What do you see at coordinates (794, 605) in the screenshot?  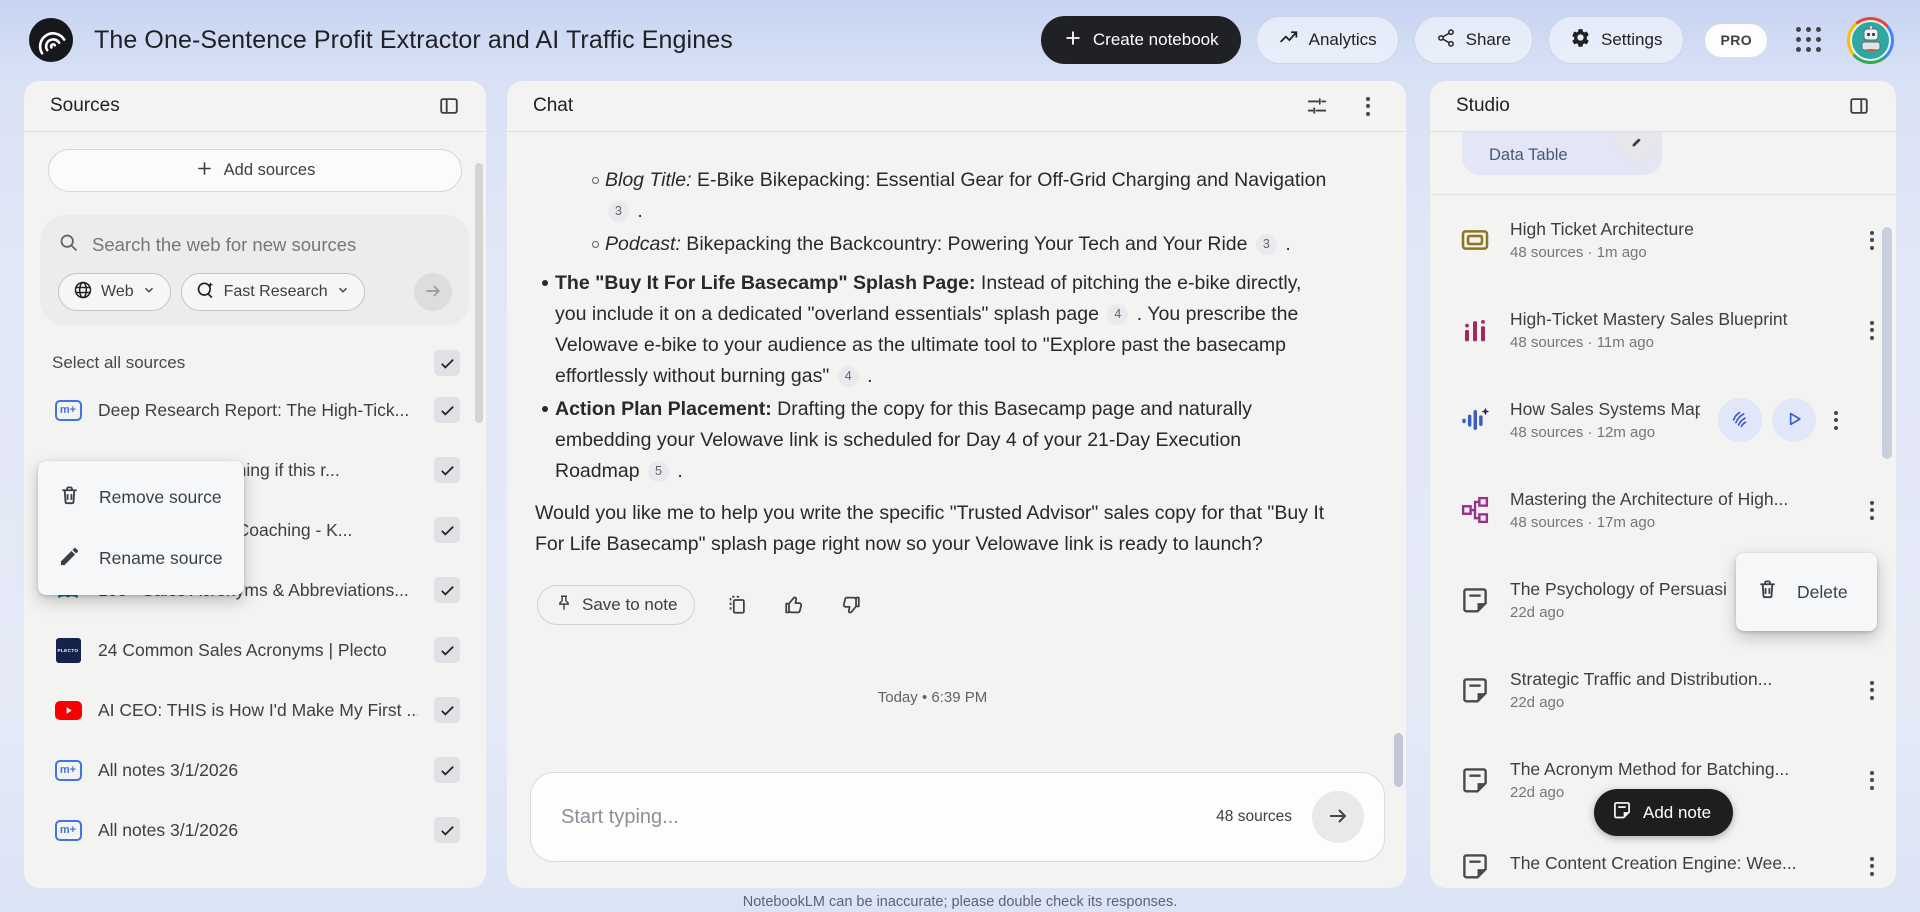 I see `thumbs-up-icon` at bounding box center [794, 605].